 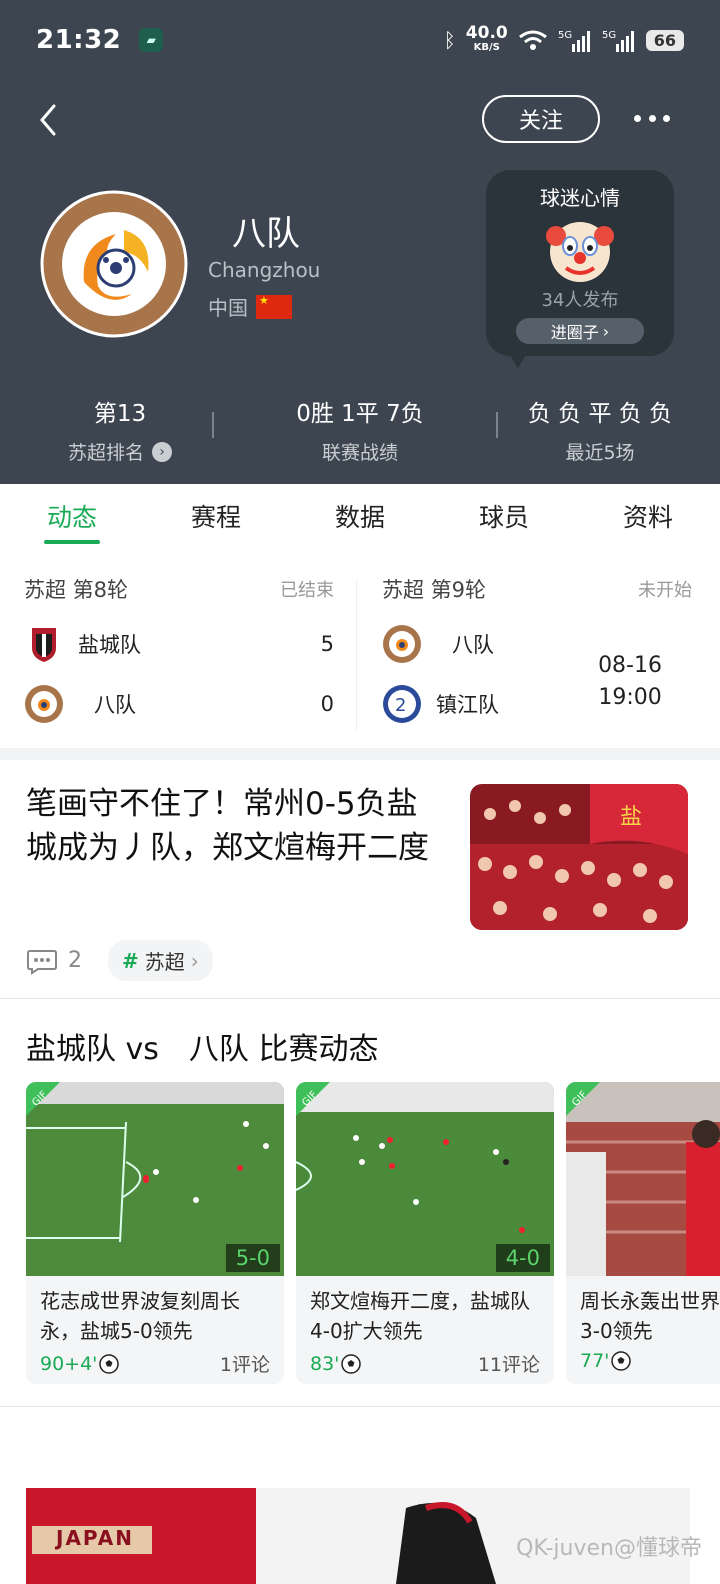 I want to click on back-button, so click(x=50, y=120).